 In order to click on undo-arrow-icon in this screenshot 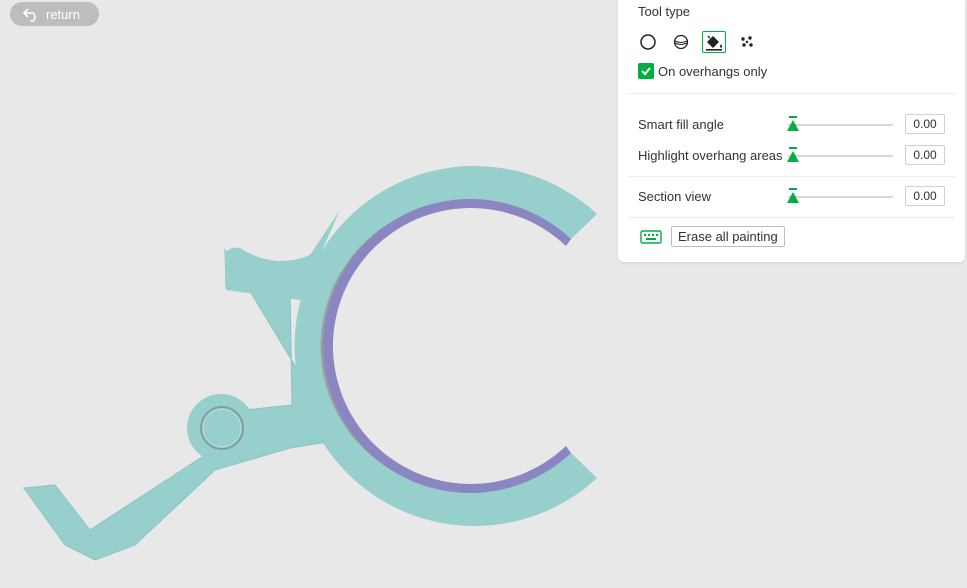, I will do `click(29, 15)`.